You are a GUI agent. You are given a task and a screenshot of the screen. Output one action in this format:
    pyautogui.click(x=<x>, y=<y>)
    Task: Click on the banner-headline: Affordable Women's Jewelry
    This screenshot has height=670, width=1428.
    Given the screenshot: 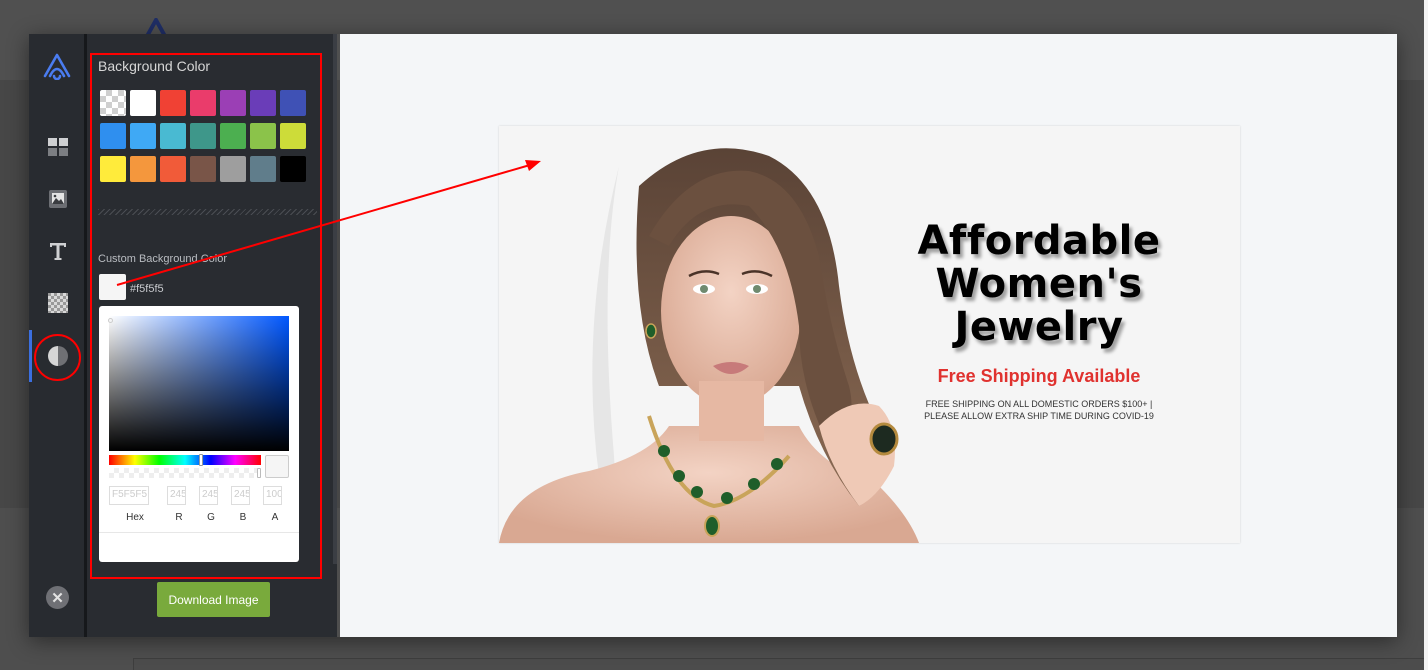 What is the action you would take?
    pyautogui.click(x=1039, y=284)
    